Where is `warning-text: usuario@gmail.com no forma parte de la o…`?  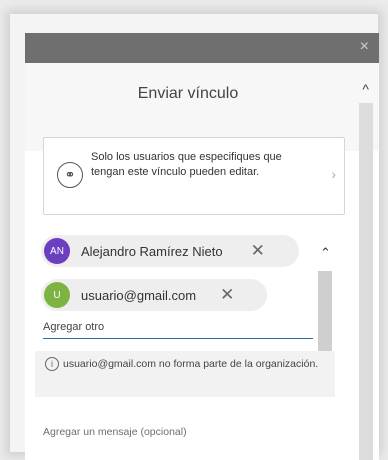 warning-text: usuario@gmail.com no forma parte de la o… is located at coordinates (191, 364).